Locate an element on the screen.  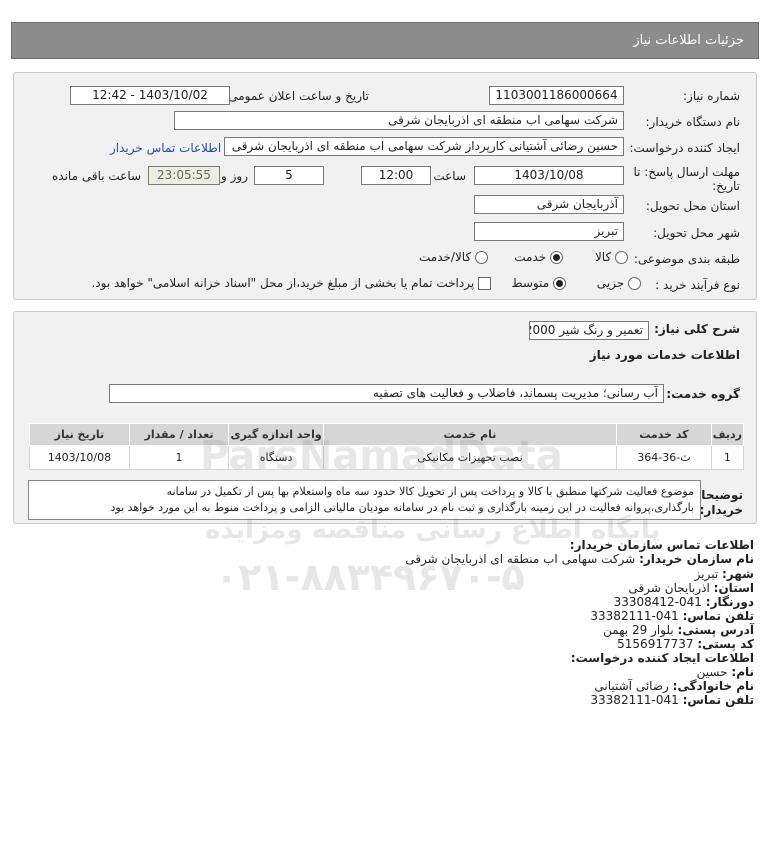
contact-phone: تلفن تماس: 041-33382111 is located at coordinates (672, 616).